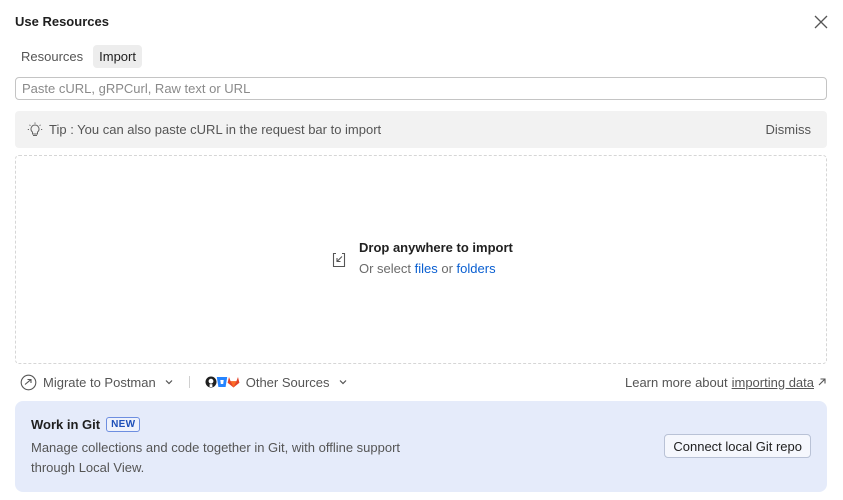 This screenshot has width=843, height=500. I want to click on tab-resources: Resources, so click(52, 56).